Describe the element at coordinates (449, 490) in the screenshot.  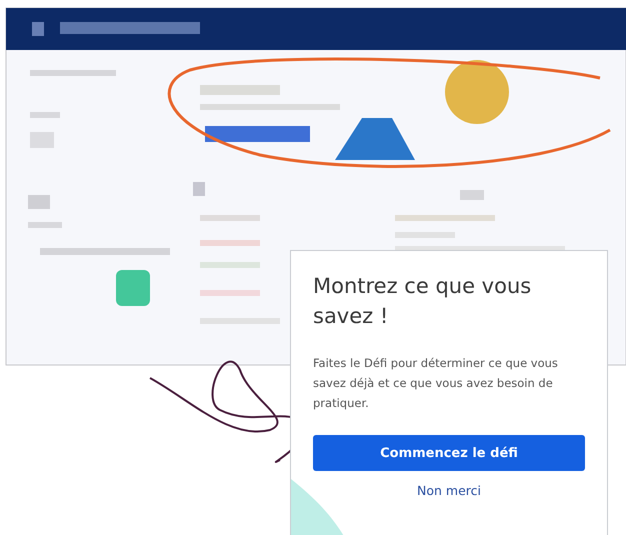
I see `no-thanks-link: Non merci` at that location.